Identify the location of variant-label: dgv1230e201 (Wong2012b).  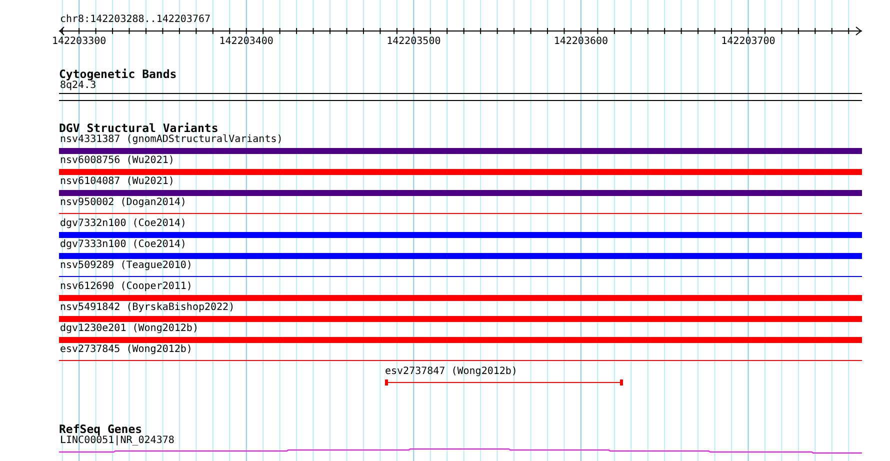
(128, 329).